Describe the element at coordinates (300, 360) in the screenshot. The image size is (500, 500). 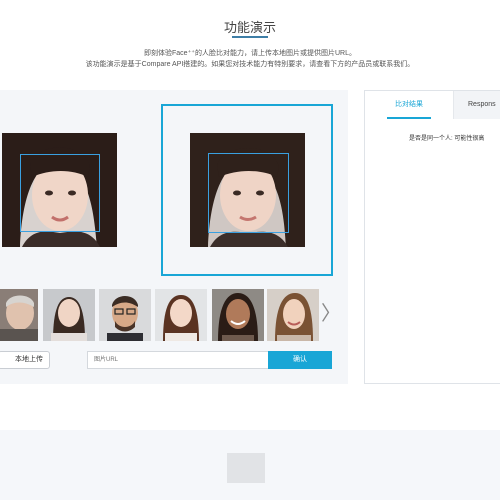
I see `confirm-button: 确认` at that location.